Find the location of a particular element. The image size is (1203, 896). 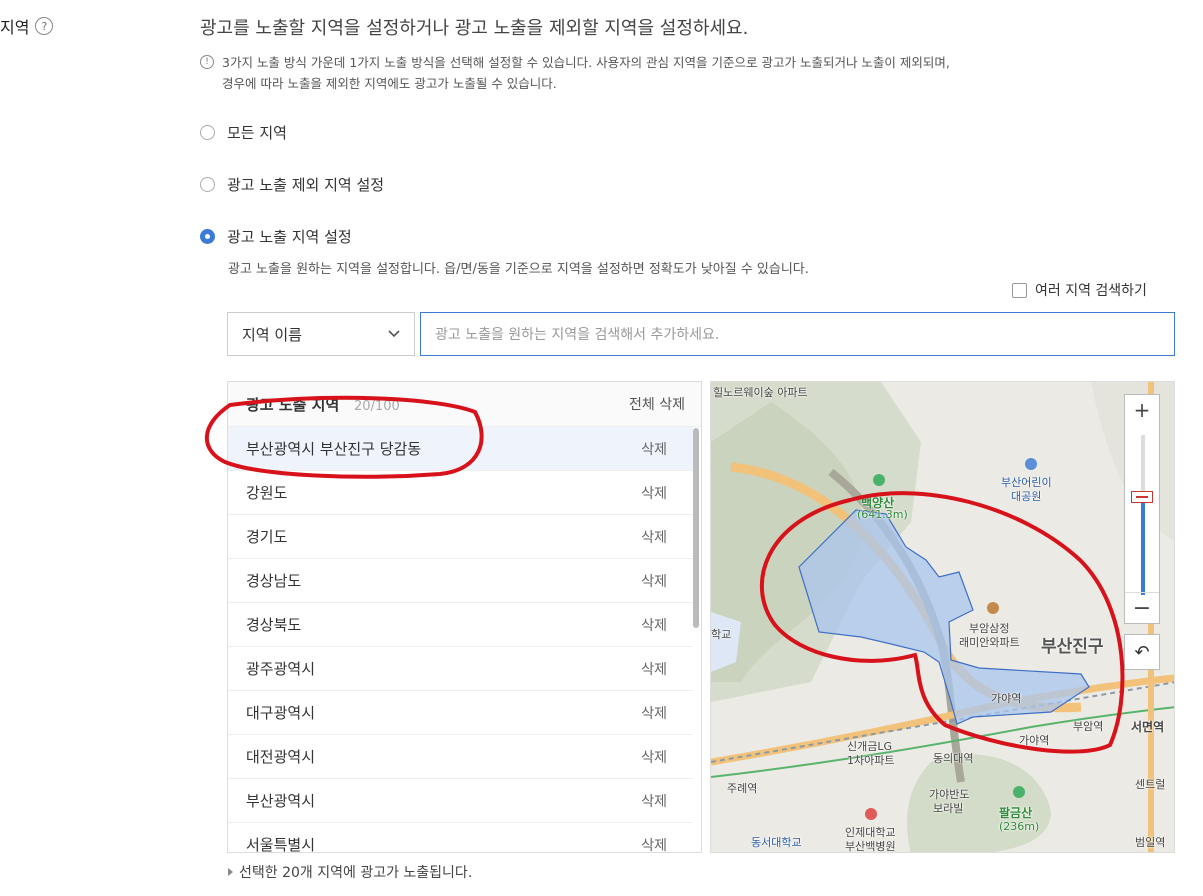

map-label-jurye: 주례역 is located at coordinates (742, 788).